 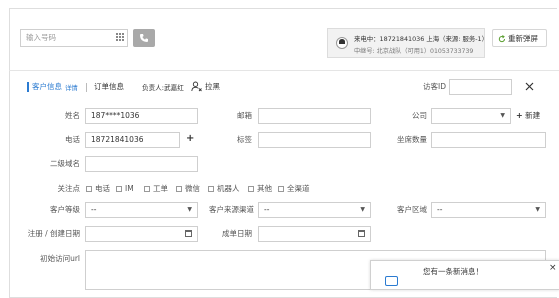 What do you see at coordinates (86, 87) in the screenshot?
I see `tab-separator` at bounding box center [86, 87].